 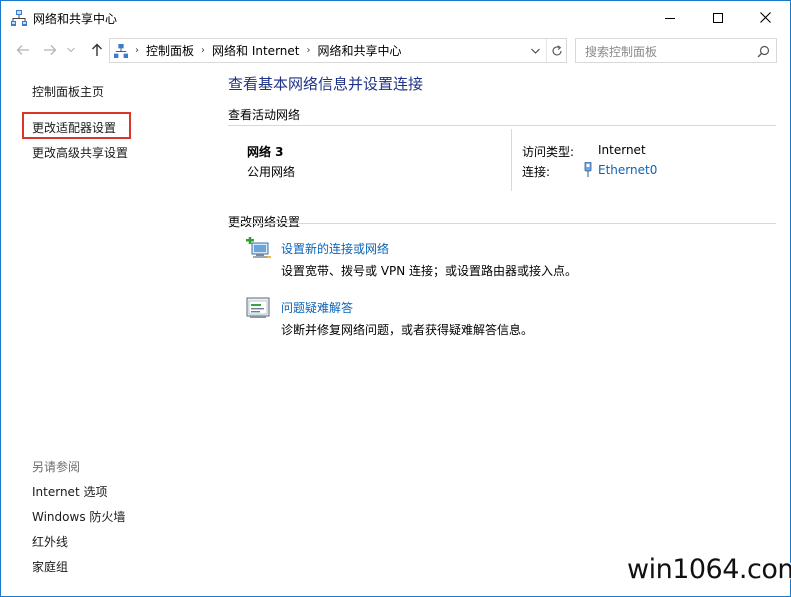 I want to click on connections-label: 连接:, so click(x=536, y=172).